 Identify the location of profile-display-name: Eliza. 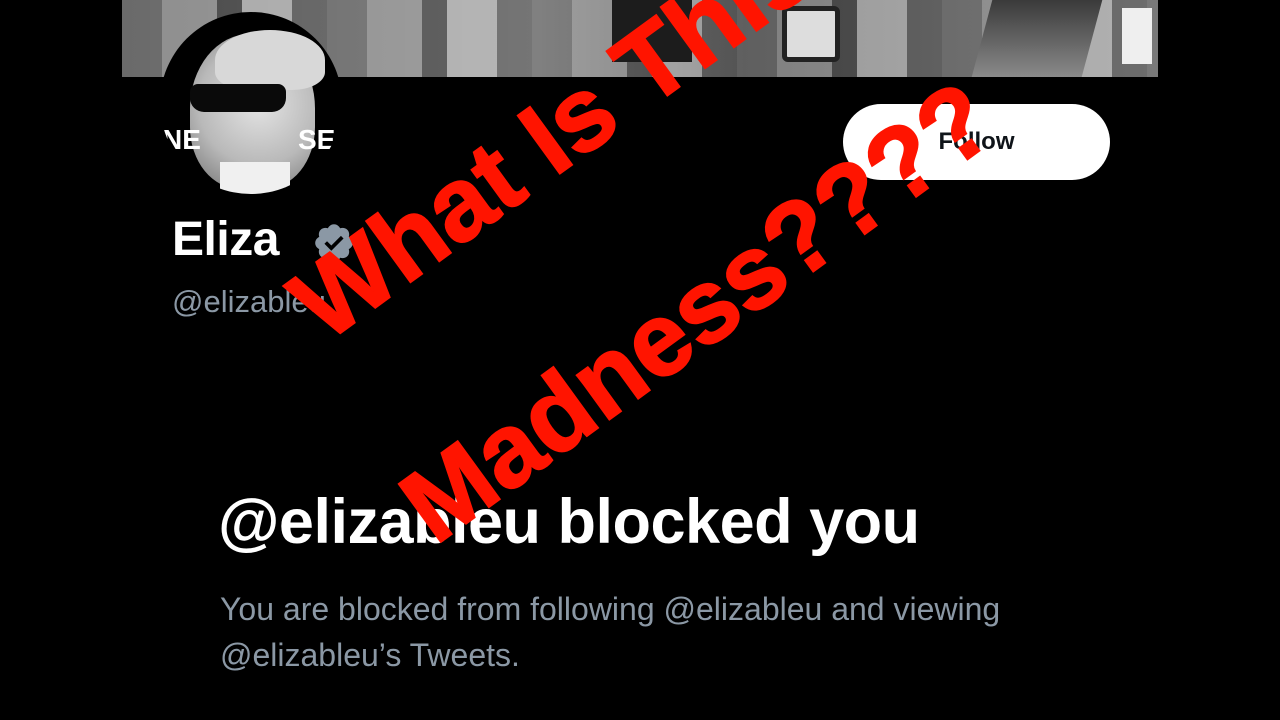
(225, 239).